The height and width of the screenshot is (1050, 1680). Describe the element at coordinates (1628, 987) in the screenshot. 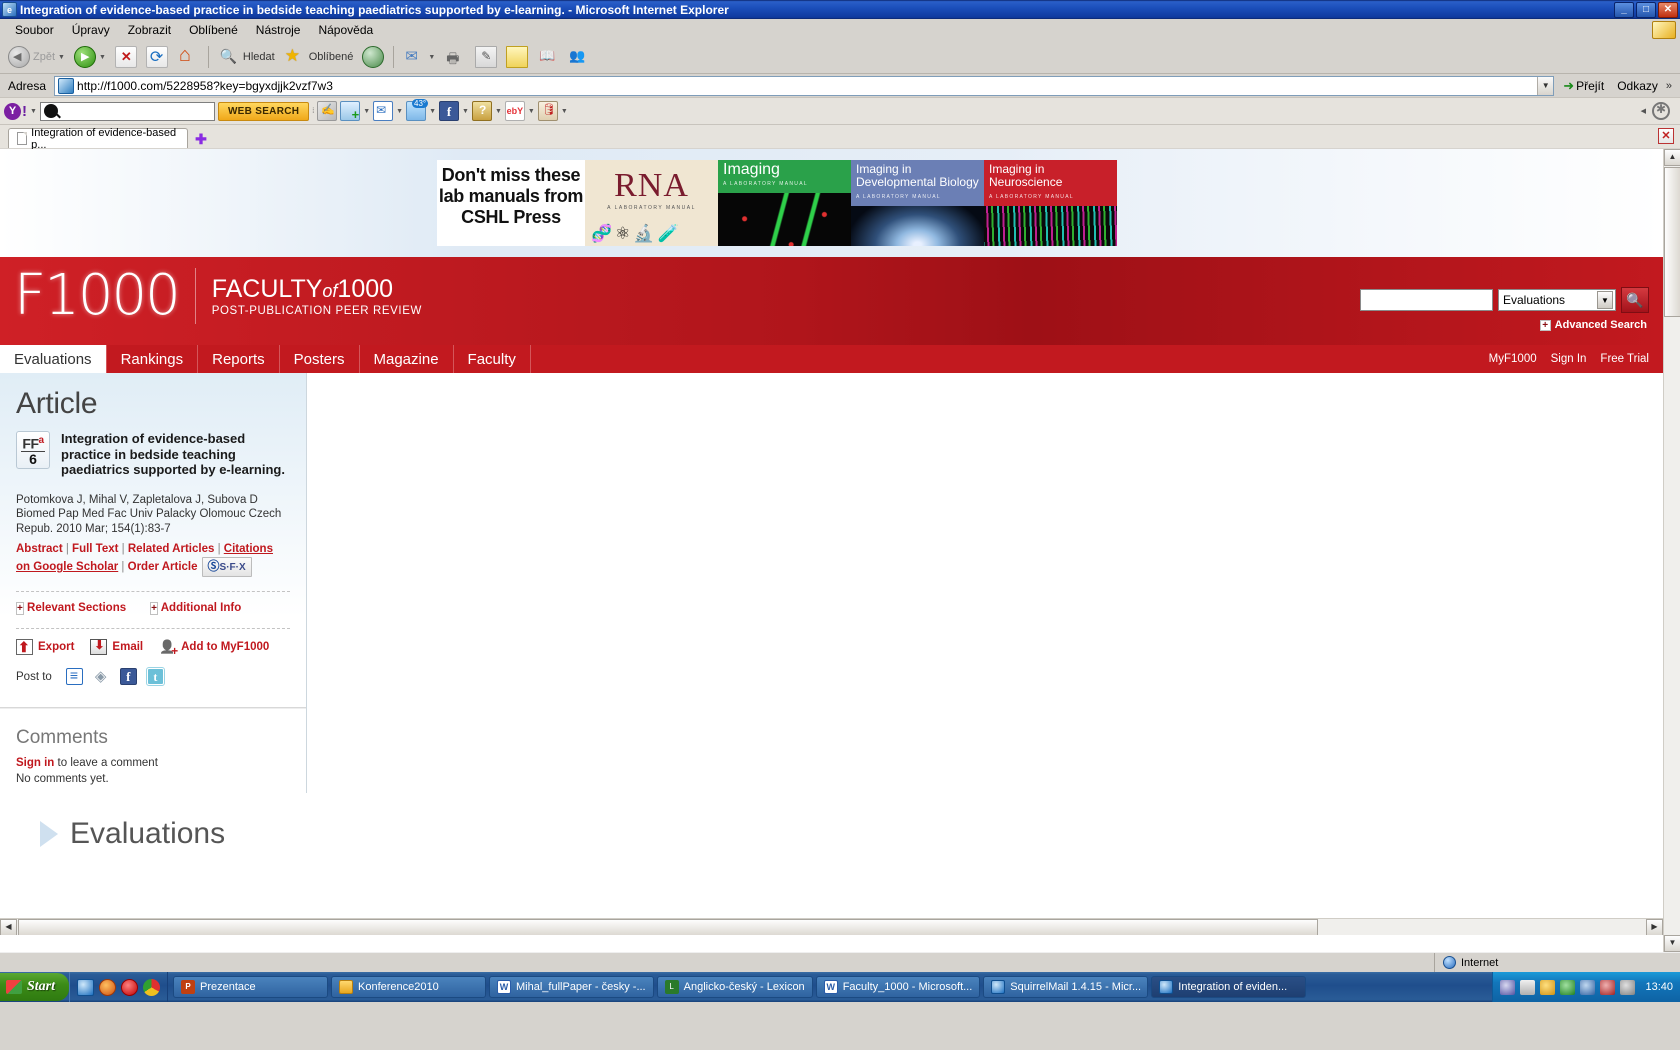

I see `tray-volume-icon` at that location.